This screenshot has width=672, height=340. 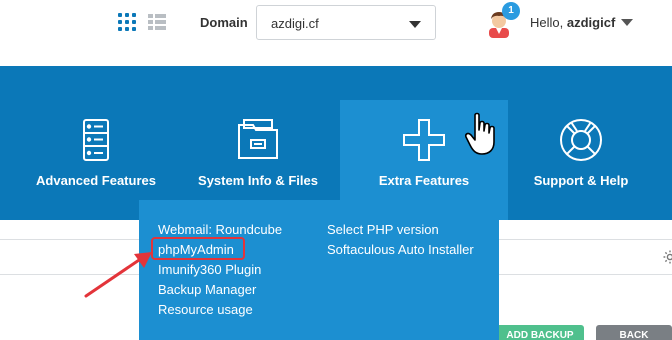 What do you see at coordinates (591, 22) in the screenshot?
I see `username: azdigicf` at bounding box center [591, 22].